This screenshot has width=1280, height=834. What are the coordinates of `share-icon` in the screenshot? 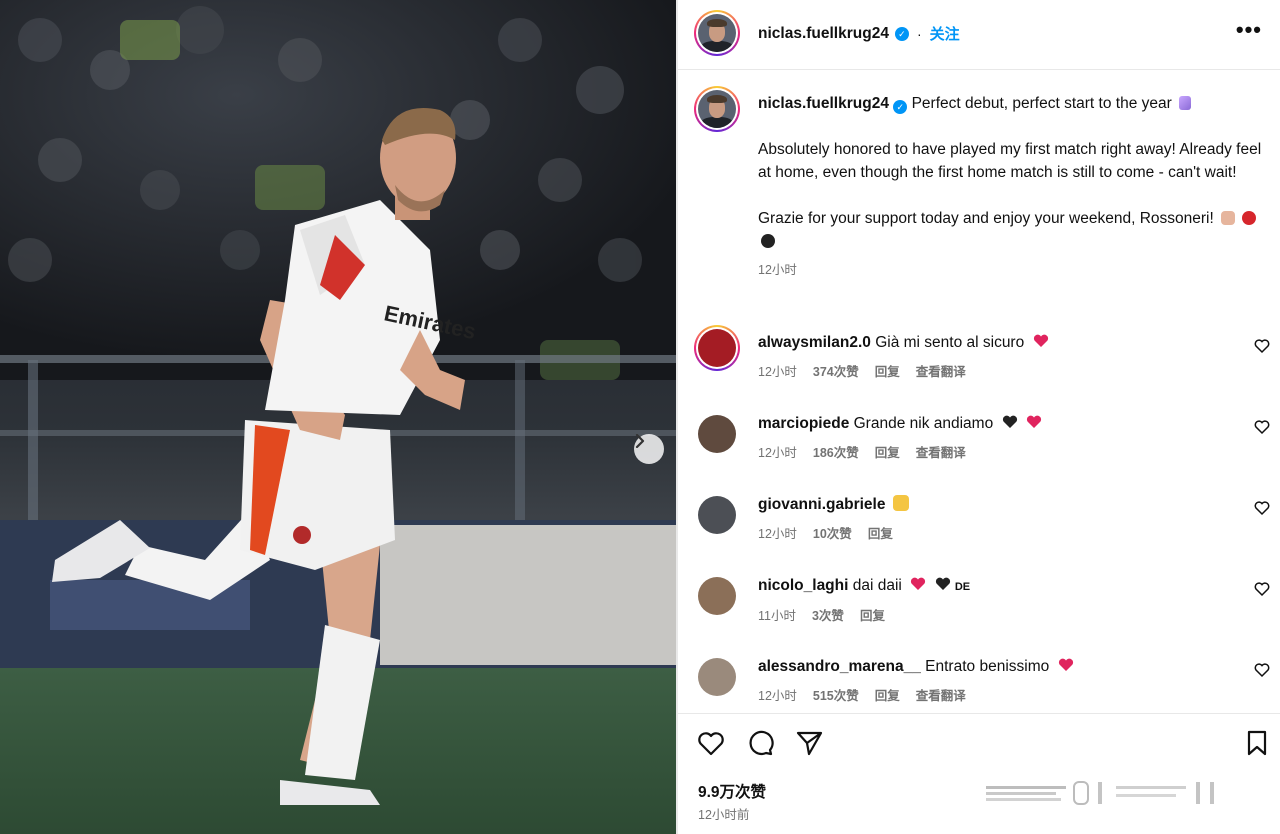 It's located at (809, 743).